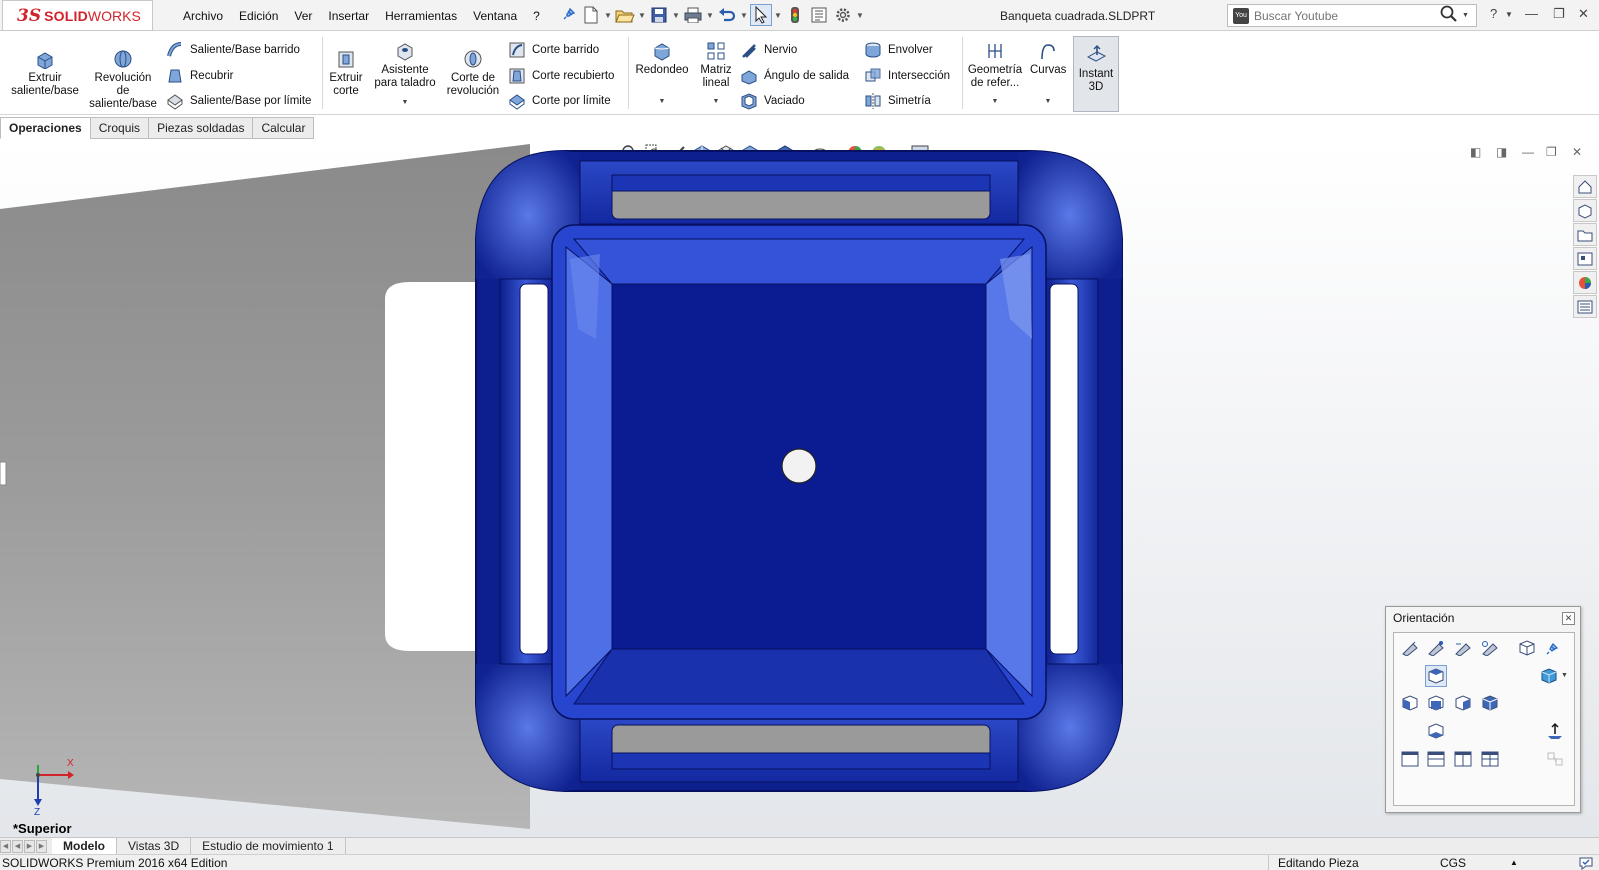  What do you see at coordinates (553, 50) in the screenshot?
I see `swept-cut-button: Corte barrido` at bounding box center [553, 50].